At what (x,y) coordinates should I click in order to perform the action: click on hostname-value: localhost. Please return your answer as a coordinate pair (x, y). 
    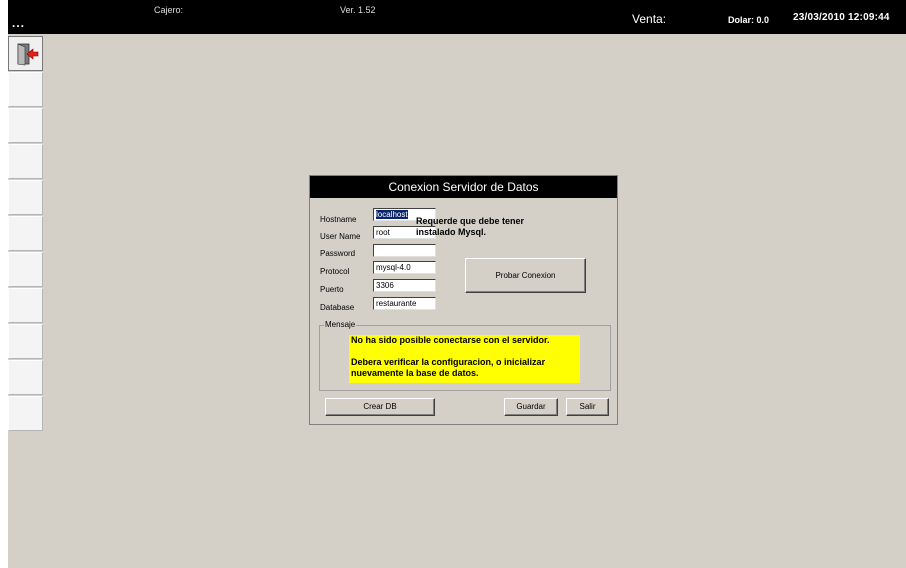
    Looking at the image, I should click on (392, 214).